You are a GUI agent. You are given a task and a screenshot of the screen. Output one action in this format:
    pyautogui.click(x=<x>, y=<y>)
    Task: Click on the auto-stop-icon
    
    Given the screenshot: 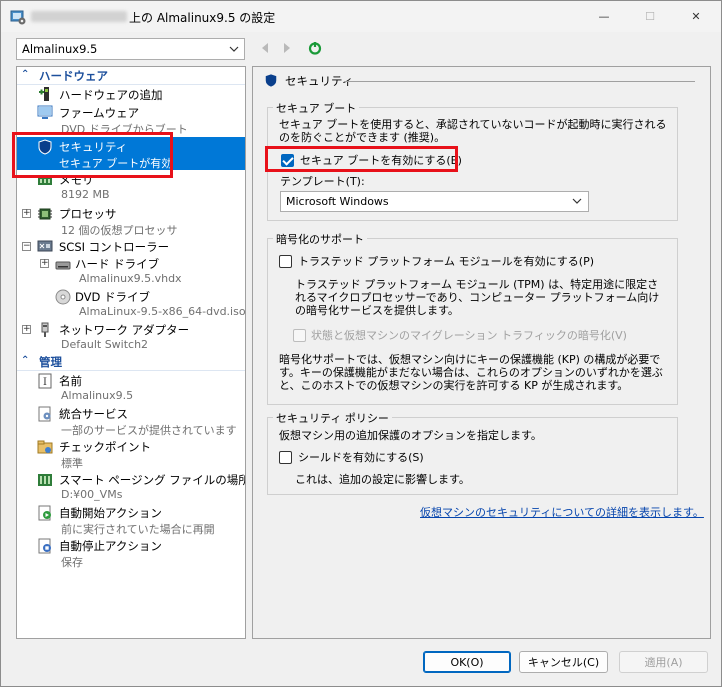 What is the action you would take?
    pyautogui.click(x=44, y=546)
    